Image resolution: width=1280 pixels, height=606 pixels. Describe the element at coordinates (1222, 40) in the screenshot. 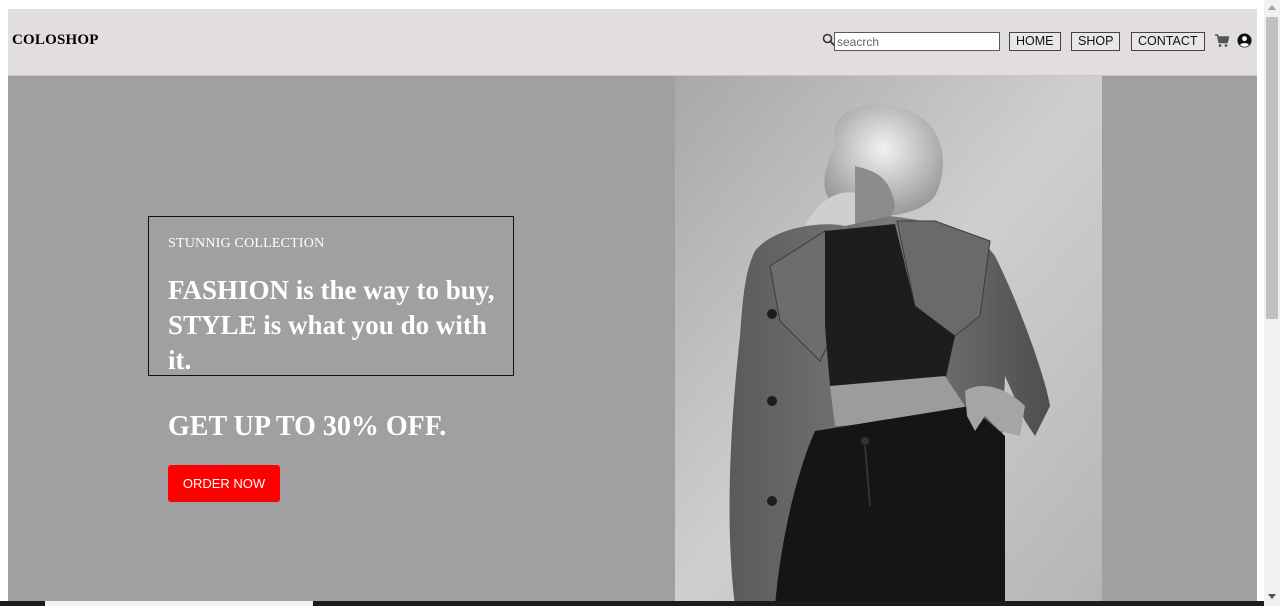

I see `cart-icon` at that location.